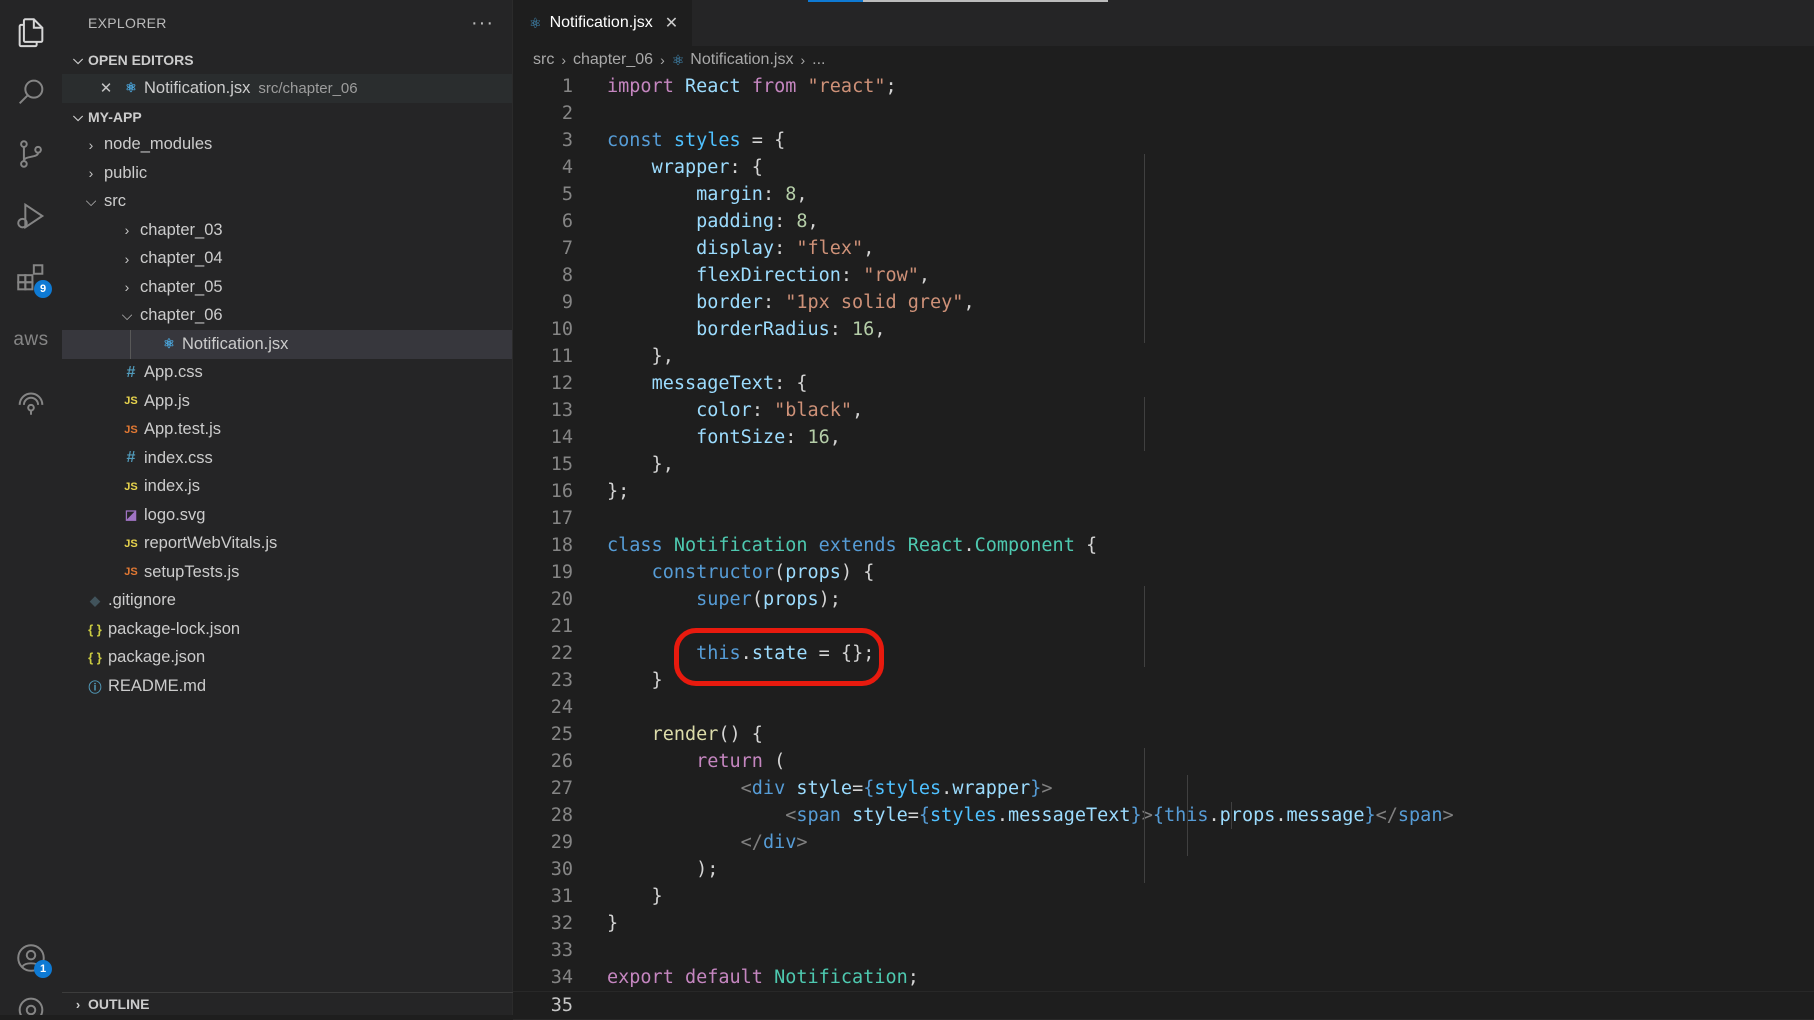 Image resolution: width=1814 pixels, height=1020 pixels. Describe the element at coordinates (543, 60) in the screenshot. I see `breadcrumb-src: src` at that location.